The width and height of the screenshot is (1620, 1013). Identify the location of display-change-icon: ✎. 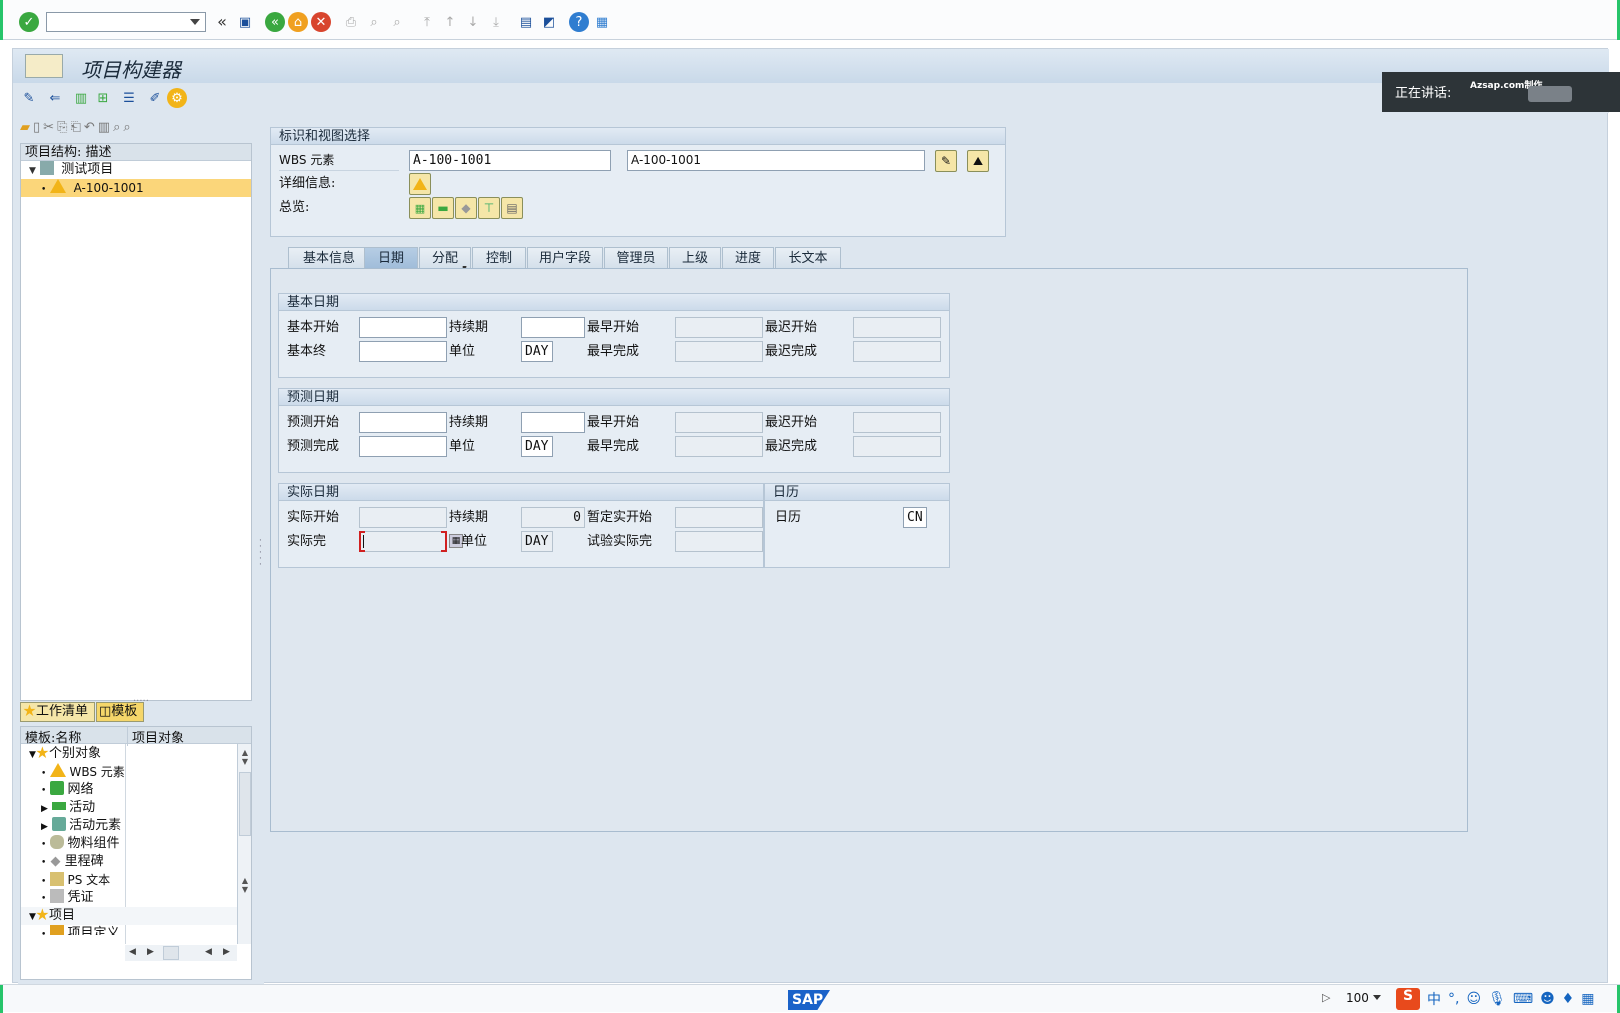
(29, 98).